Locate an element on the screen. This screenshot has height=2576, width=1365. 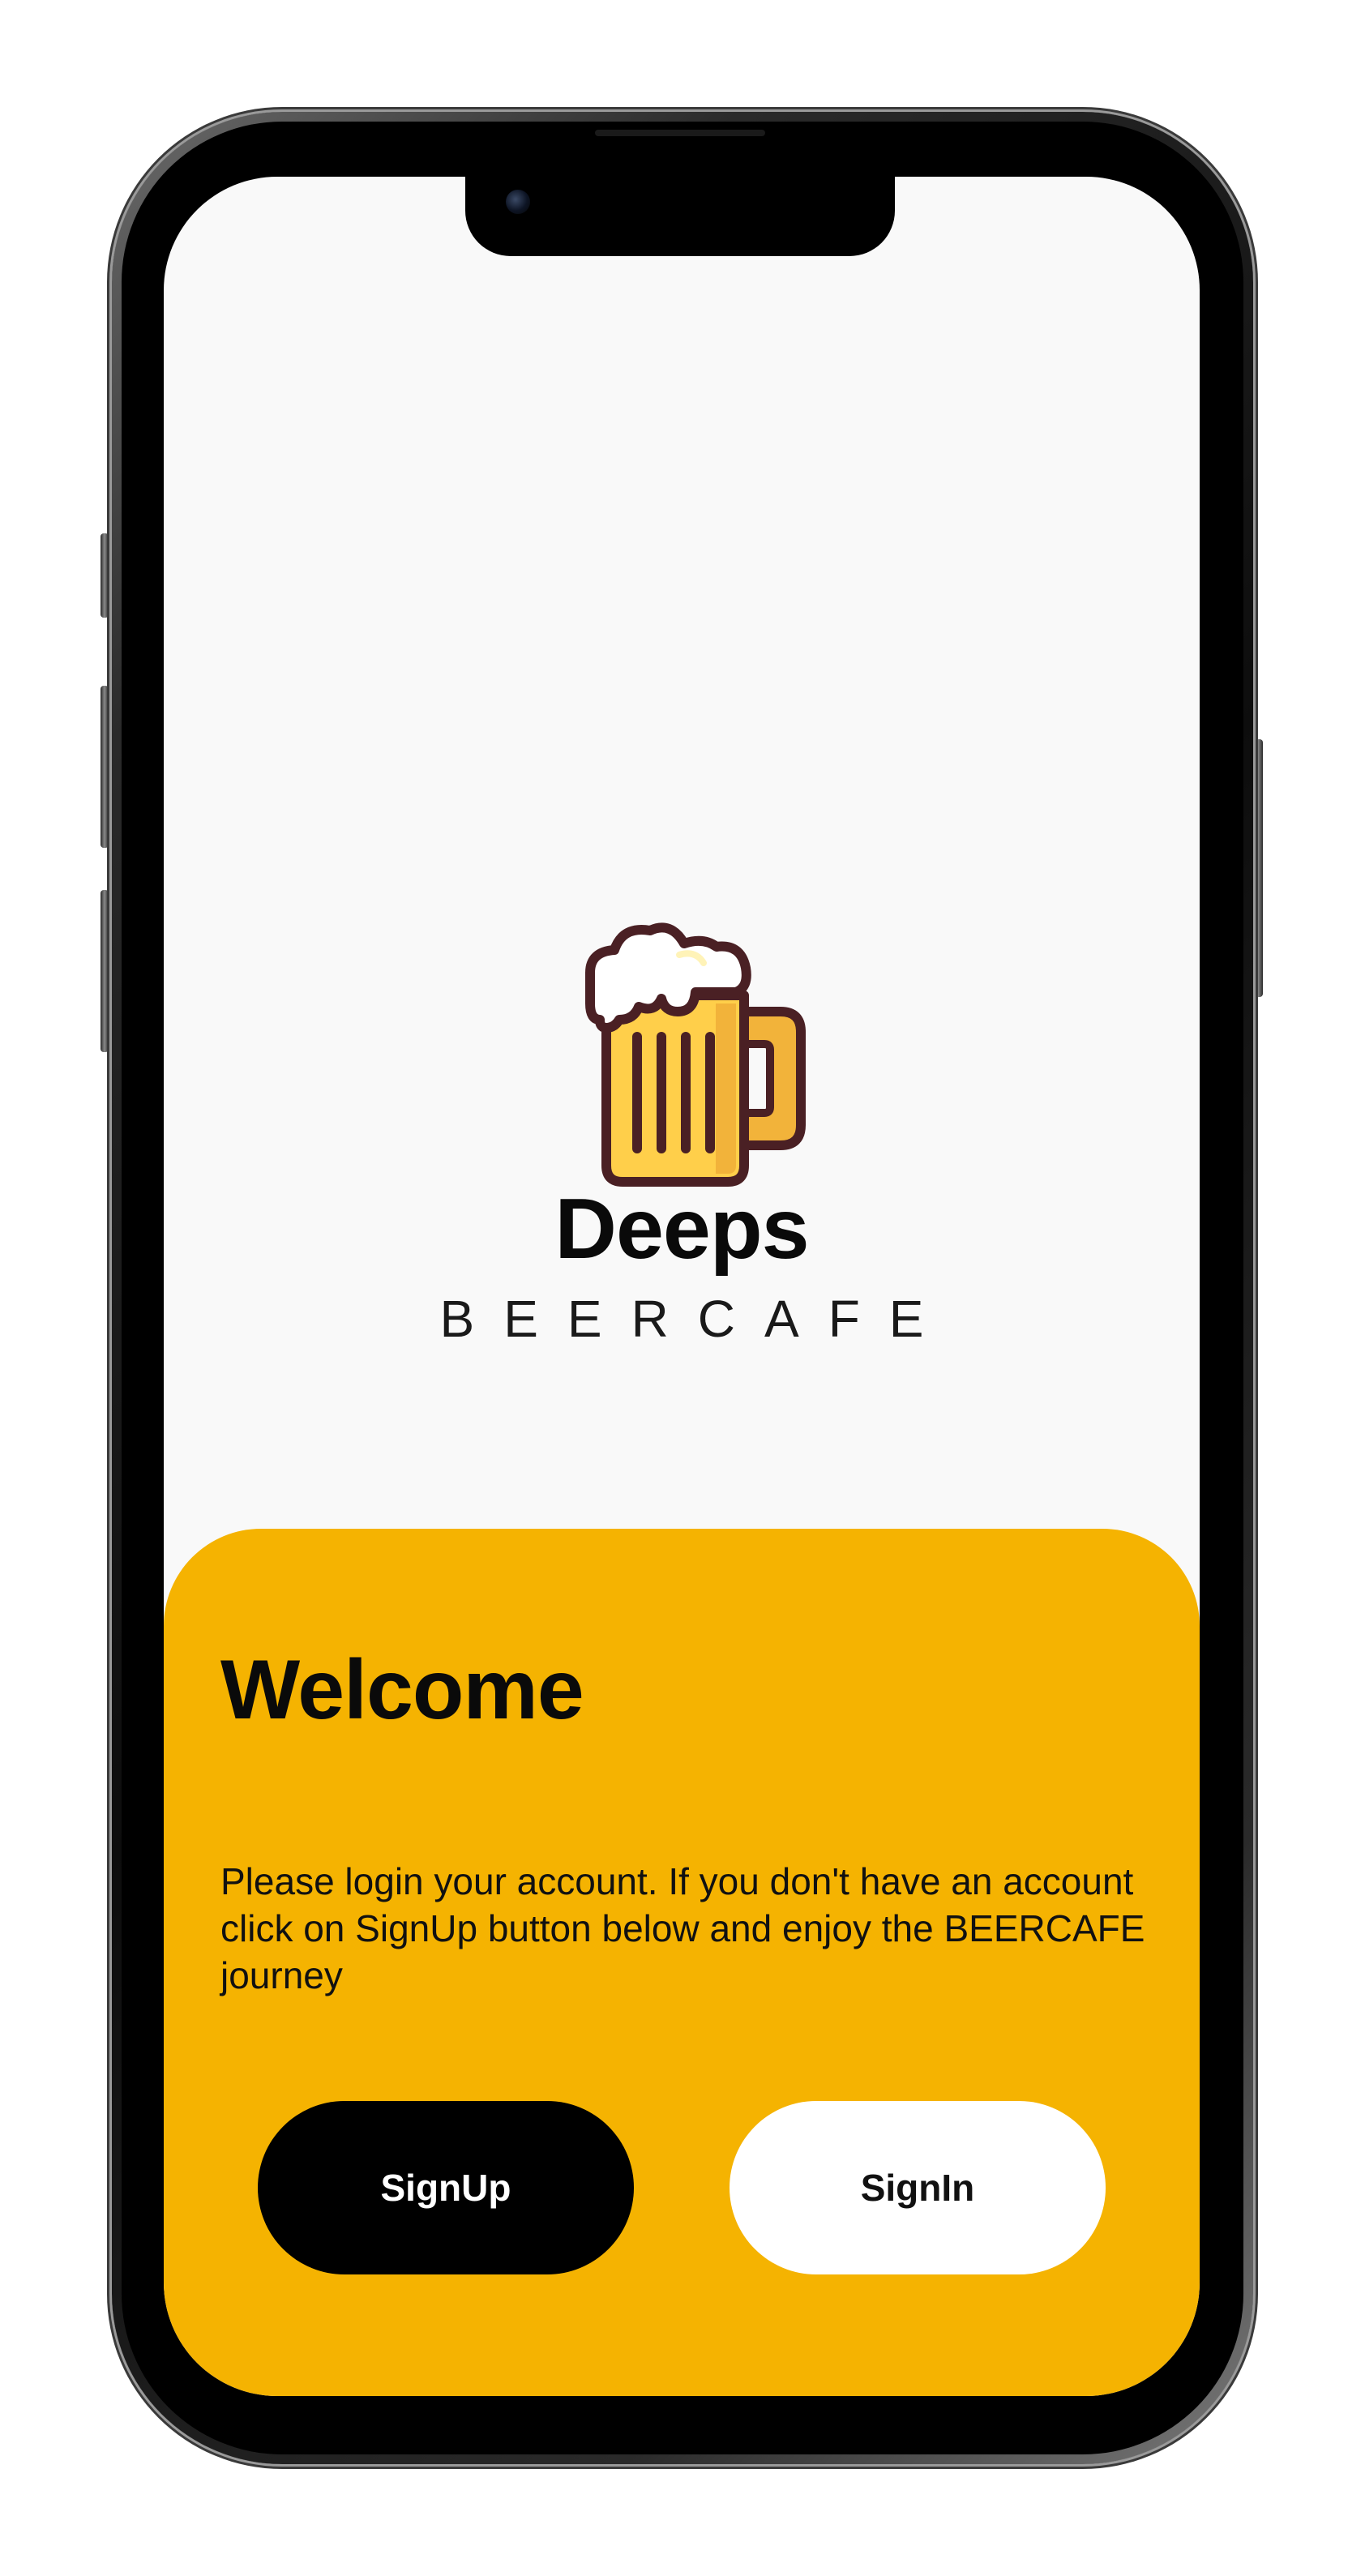
beer-mug-icon is located at coordinates (695, 1054).